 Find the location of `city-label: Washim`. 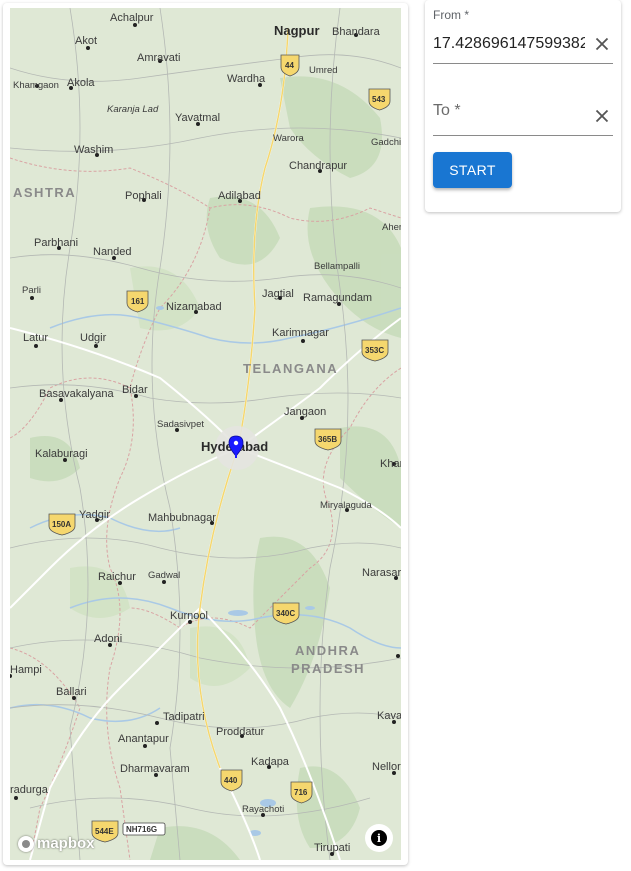

city-label: Washim is located at coordinates (93, 150).